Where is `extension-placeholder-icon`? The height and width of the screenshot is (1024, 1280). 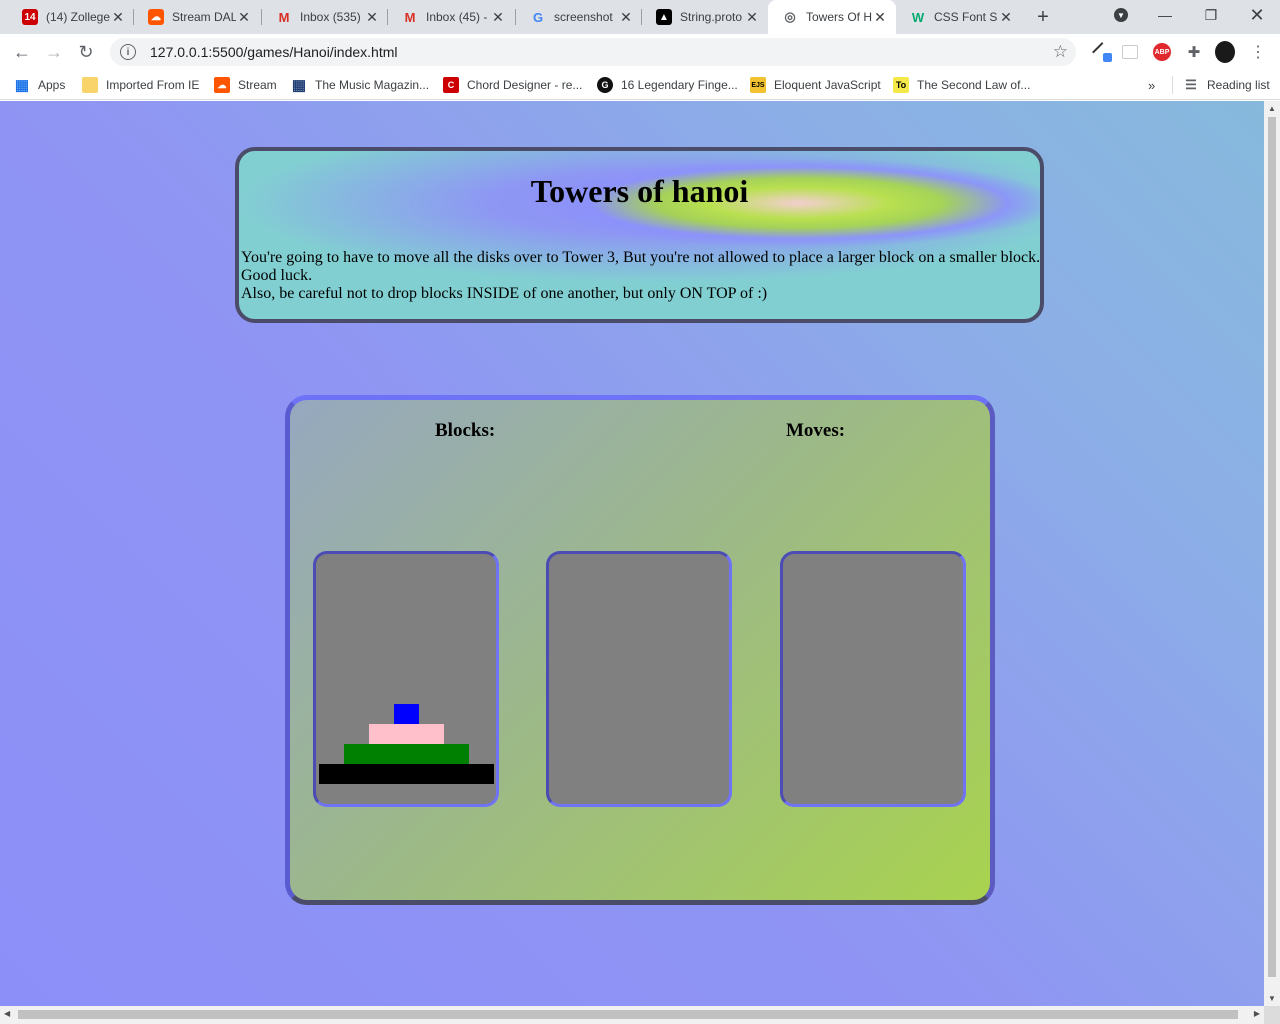 extension-placeholder-icon is located at coordinates (1130, 52).